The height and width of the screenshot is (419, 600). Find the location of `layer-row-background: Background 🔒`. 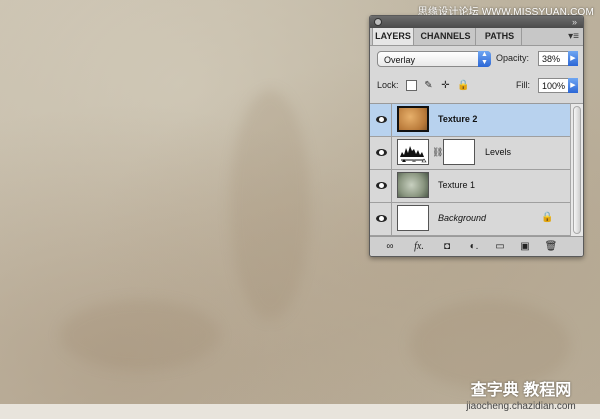

layer-row-background: Background 🔒 is located at coordinates (470, 219).